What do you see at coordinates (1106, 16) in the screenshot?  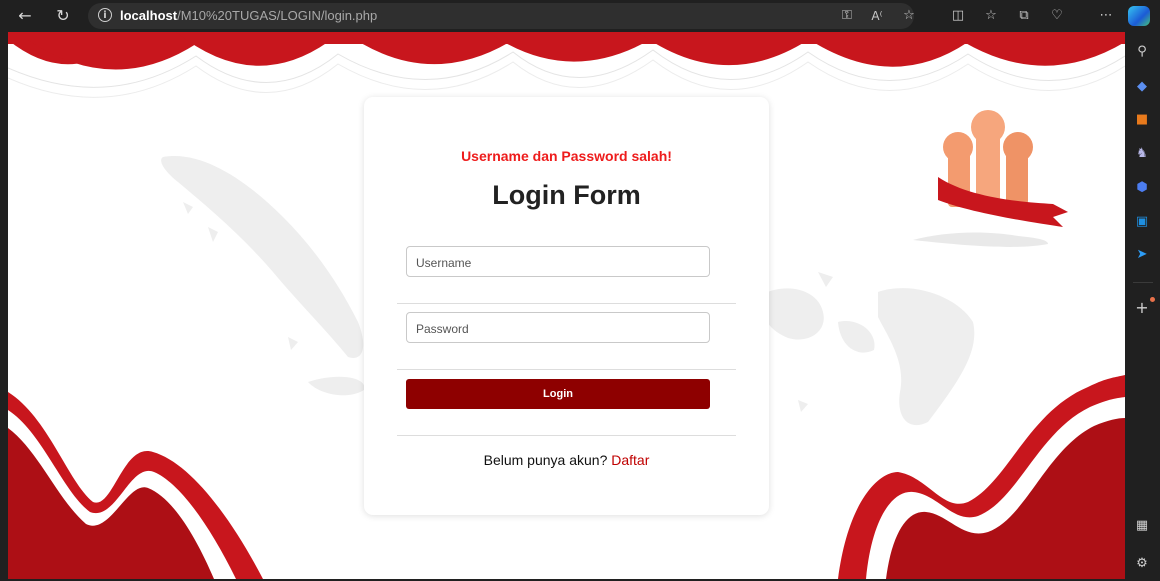 I see `more-icon: ⋯` at bounding box center [1106, 16].